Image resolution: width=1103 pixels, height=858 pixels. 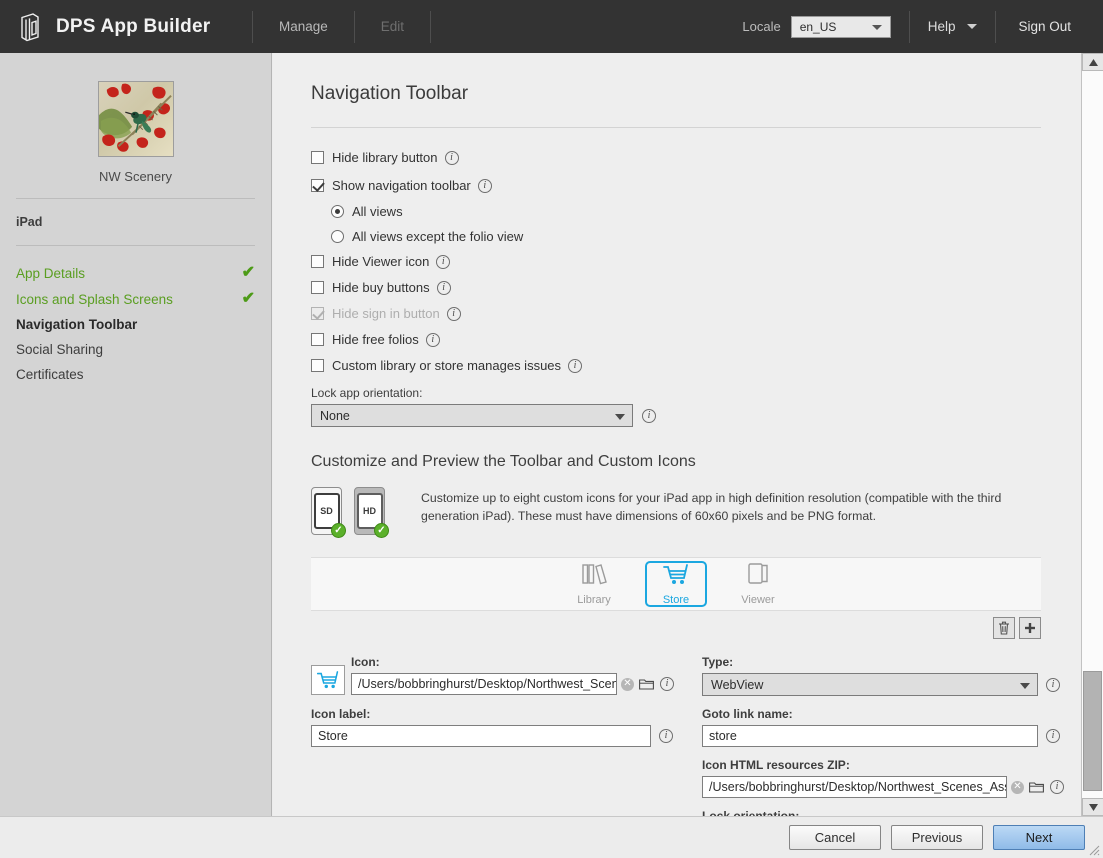 What do you see at coordinates (333, 736) in the screenshot?
I see `icon-label-value: Store` at bounding box center [333, 736].